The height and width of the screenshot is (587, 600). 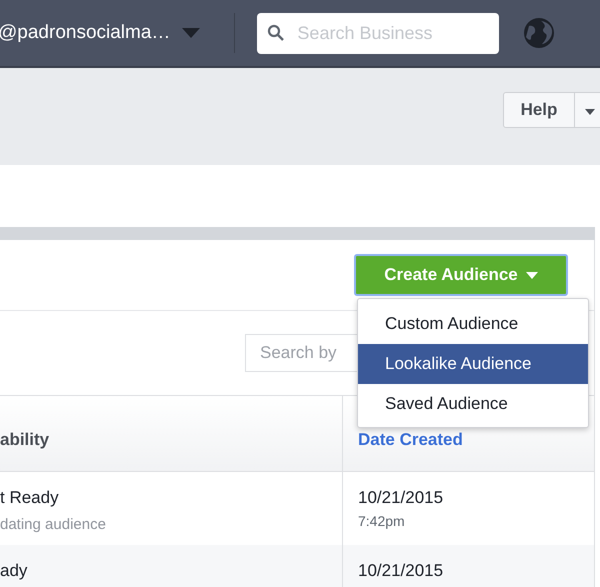 What do you see at coordinates (473, 404) in the screenshot?
I see `menu-item: Saved Audience` at bounding box center [473, 404].